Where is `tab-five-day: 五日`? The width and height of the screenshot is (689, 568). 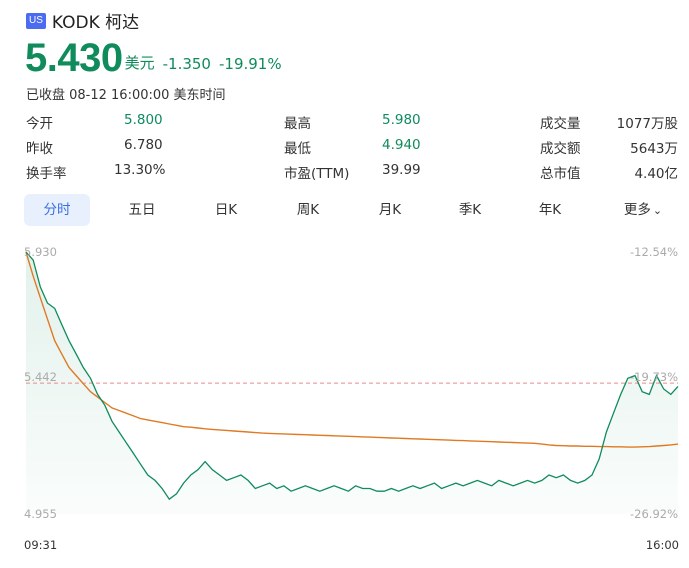 tab-five-day: 五日 is located at coordinates (142, 210).